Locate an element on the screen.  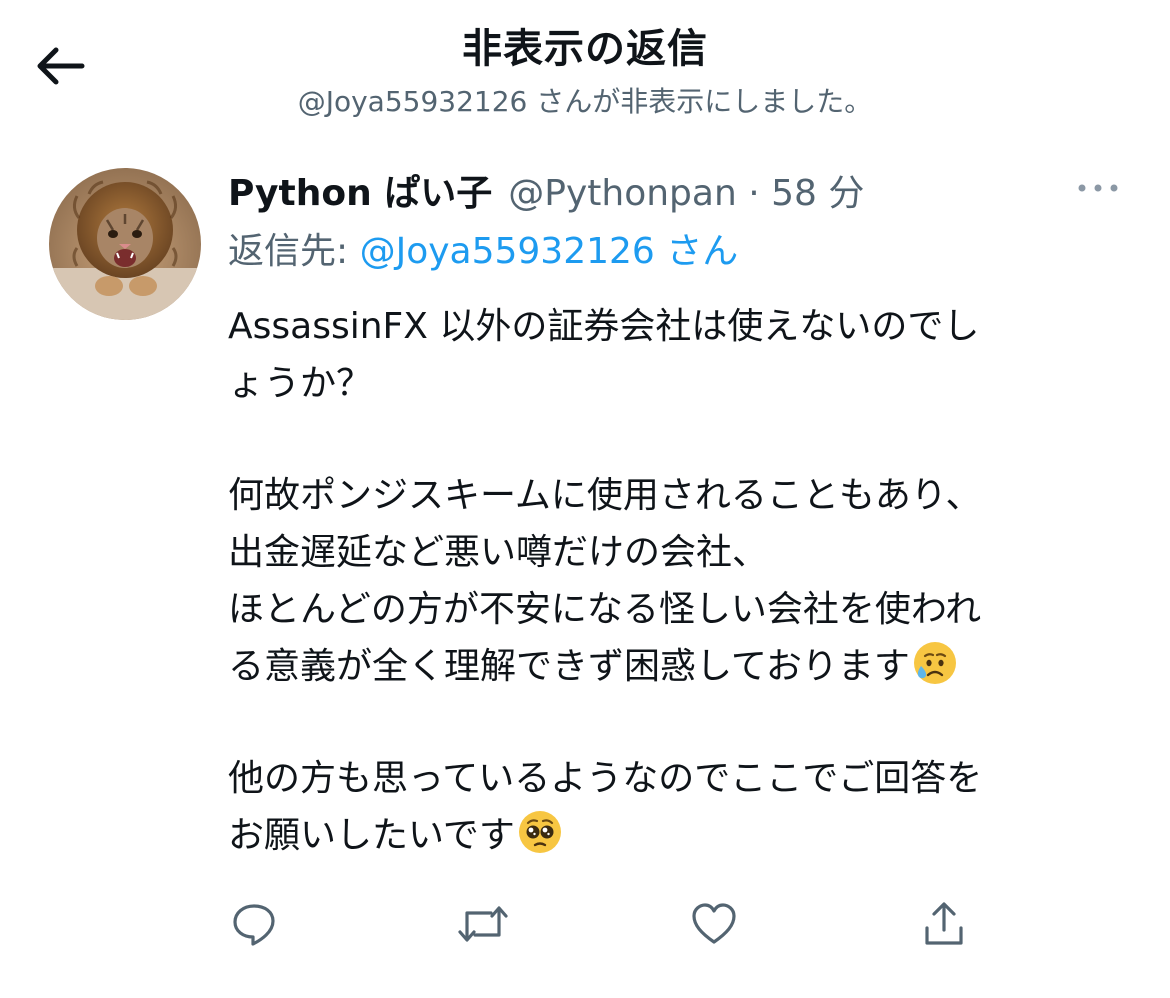
tweet-text-line: 他の方も思っているようなのでここでご回答を is located at coordinates (605, 778).